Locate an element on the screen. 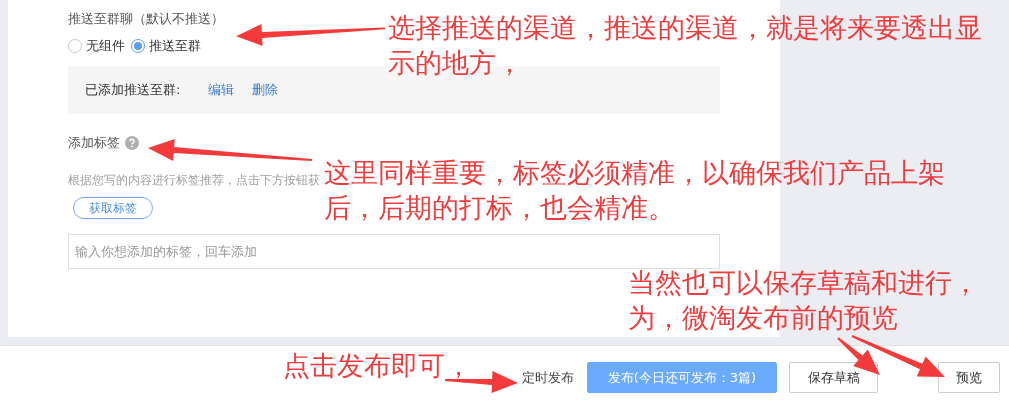 The width and height of the screenshot is (1009, 409). schedule-link: 定时发布 is located at coordinates (554, 377).